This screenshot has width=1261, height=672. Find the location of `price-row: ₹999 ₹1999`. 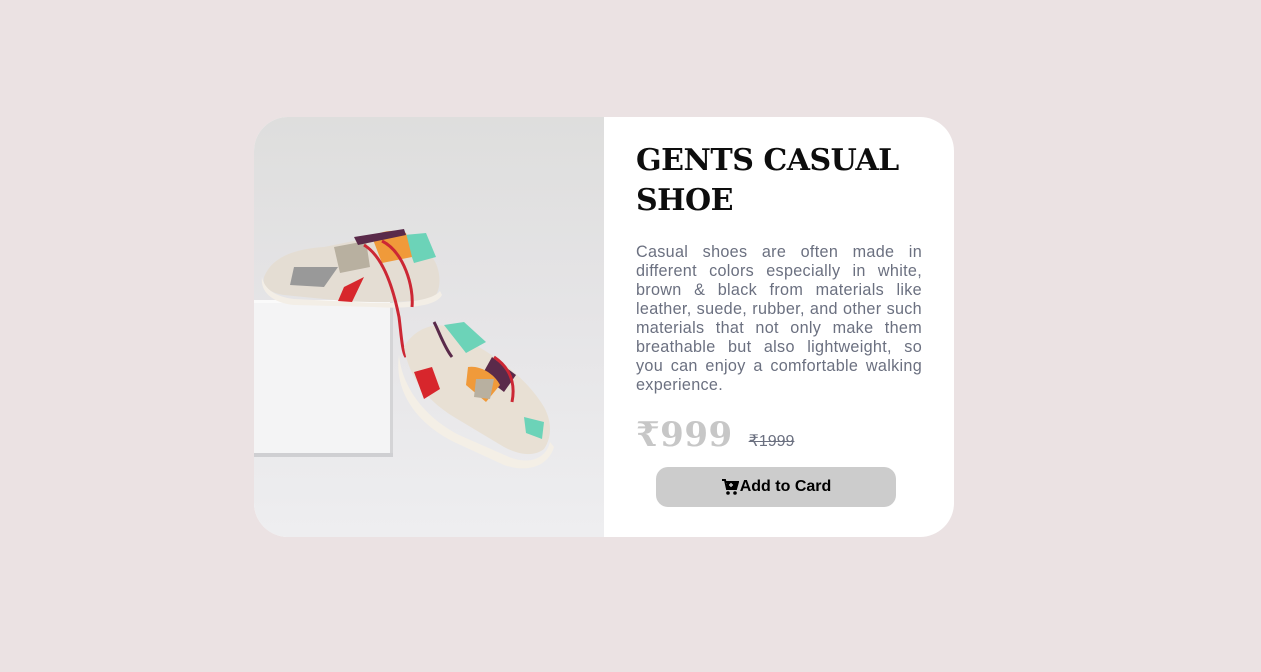

price-row: ₹999 ₹1999 is located at coordinates (779, 435).